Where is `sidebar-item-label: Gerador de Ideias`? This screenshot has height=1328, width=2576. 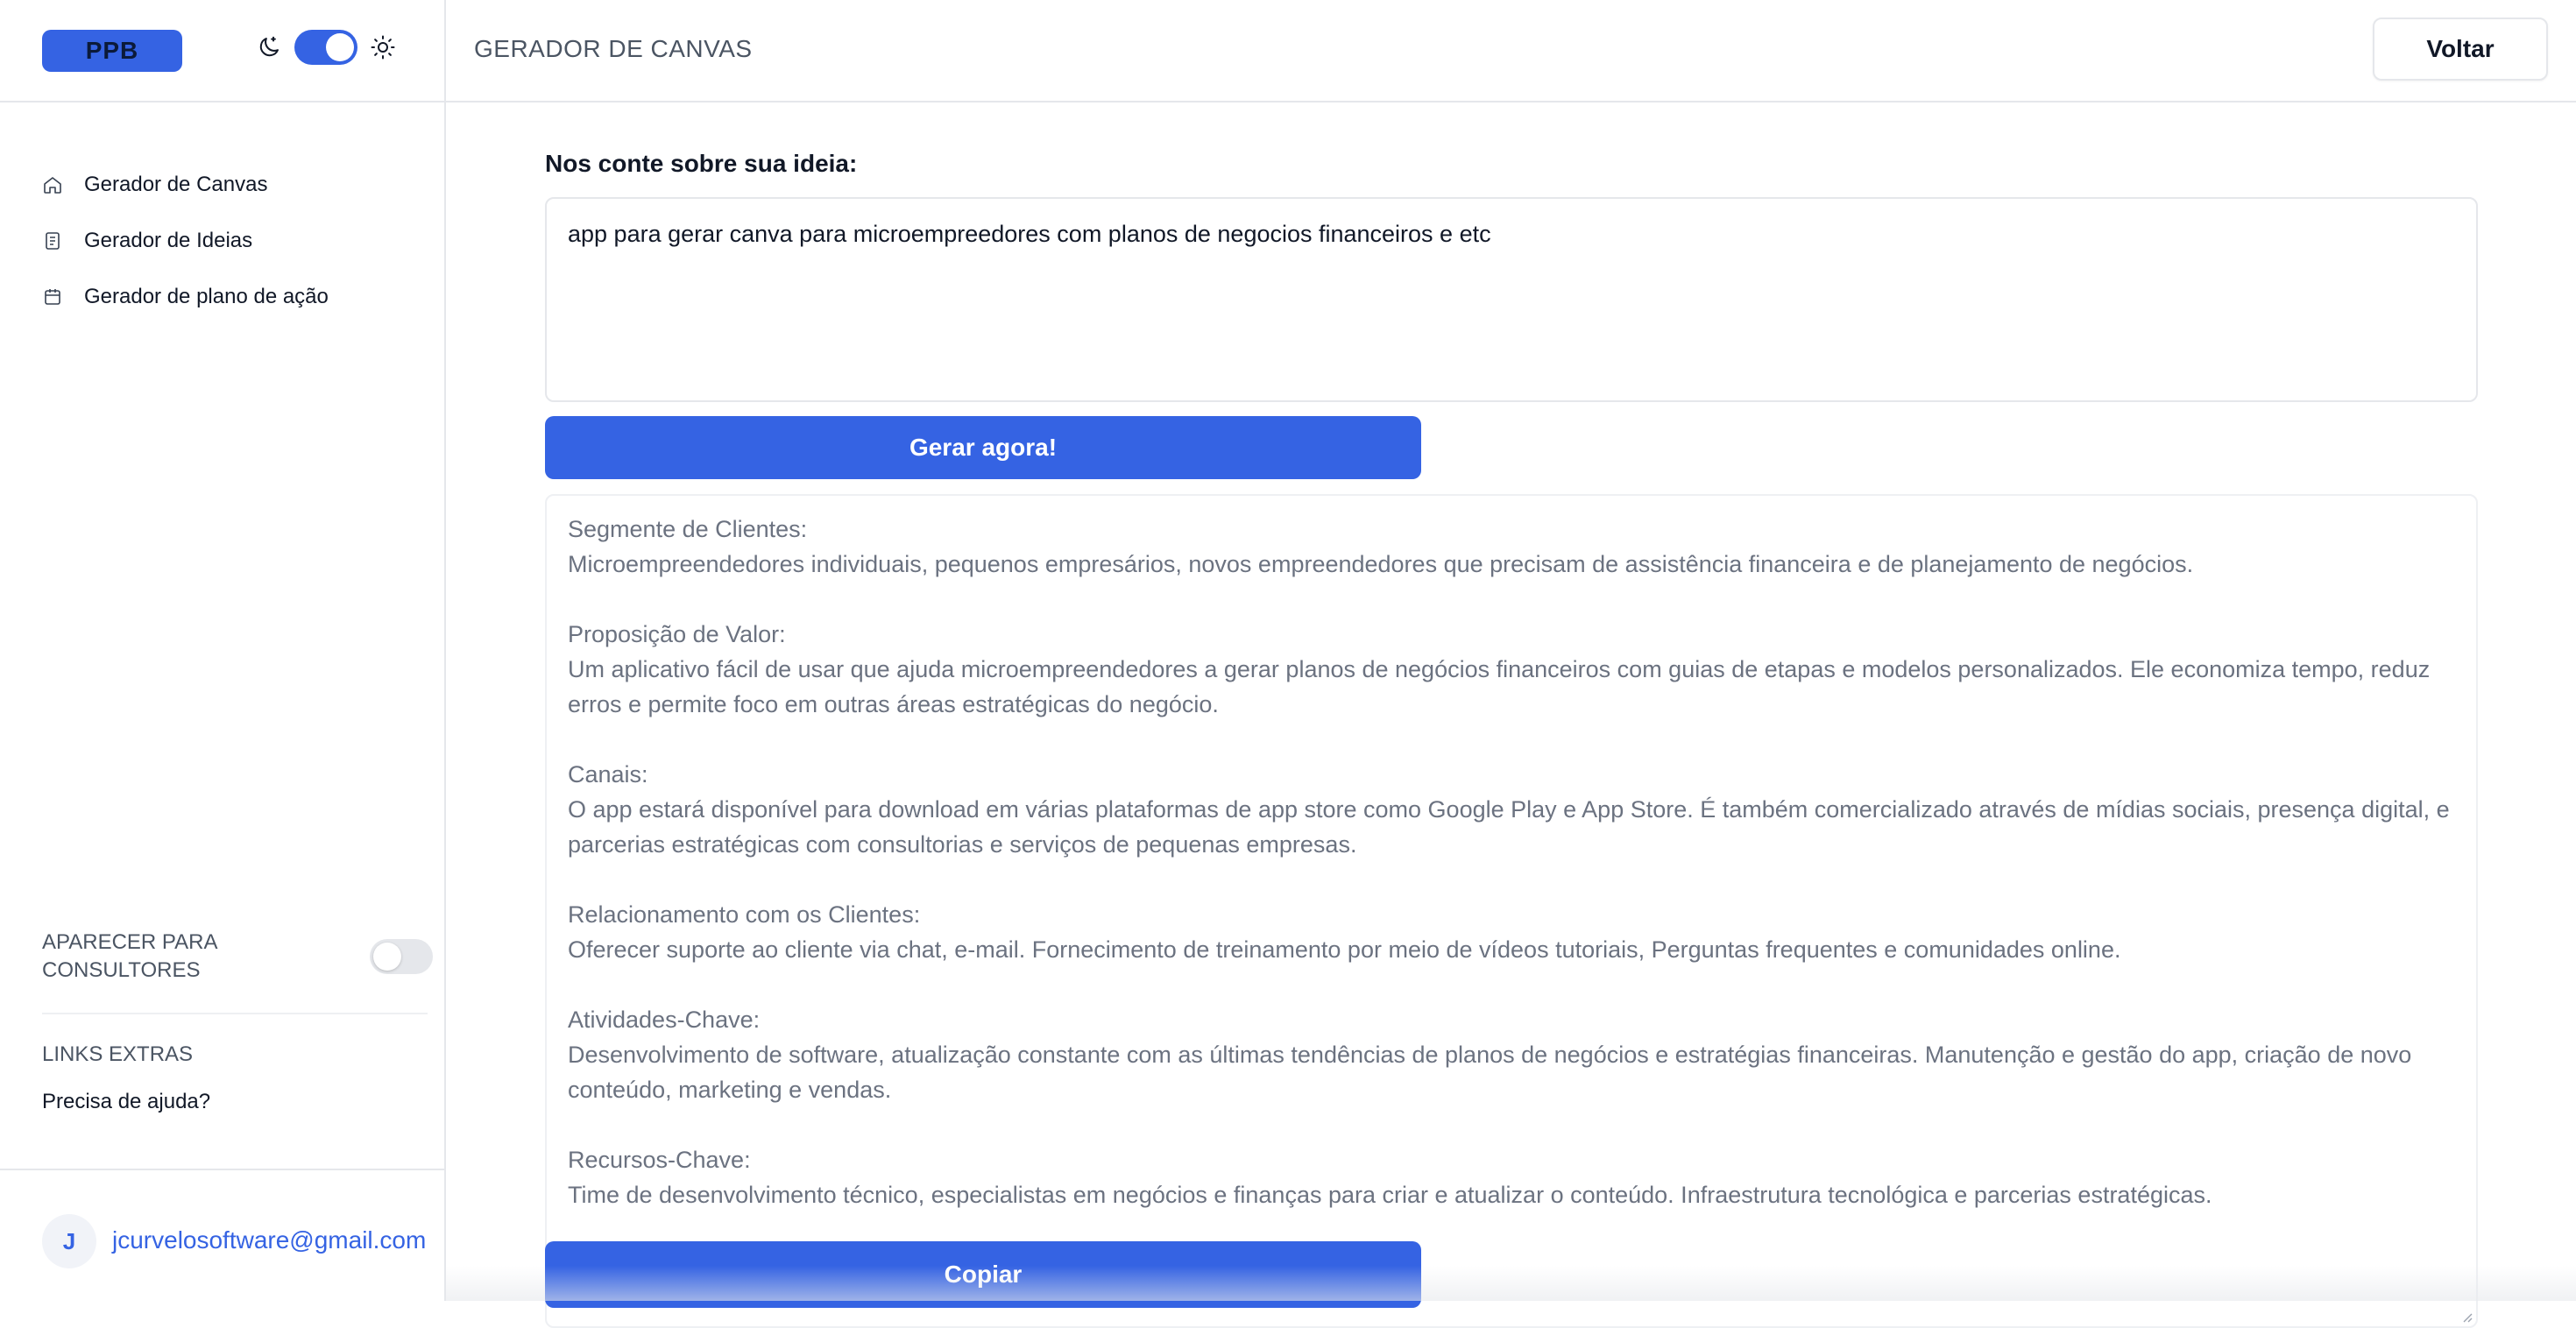
sidebar-item-label: Gerador de Ideias is located at coordinates (168, 241).